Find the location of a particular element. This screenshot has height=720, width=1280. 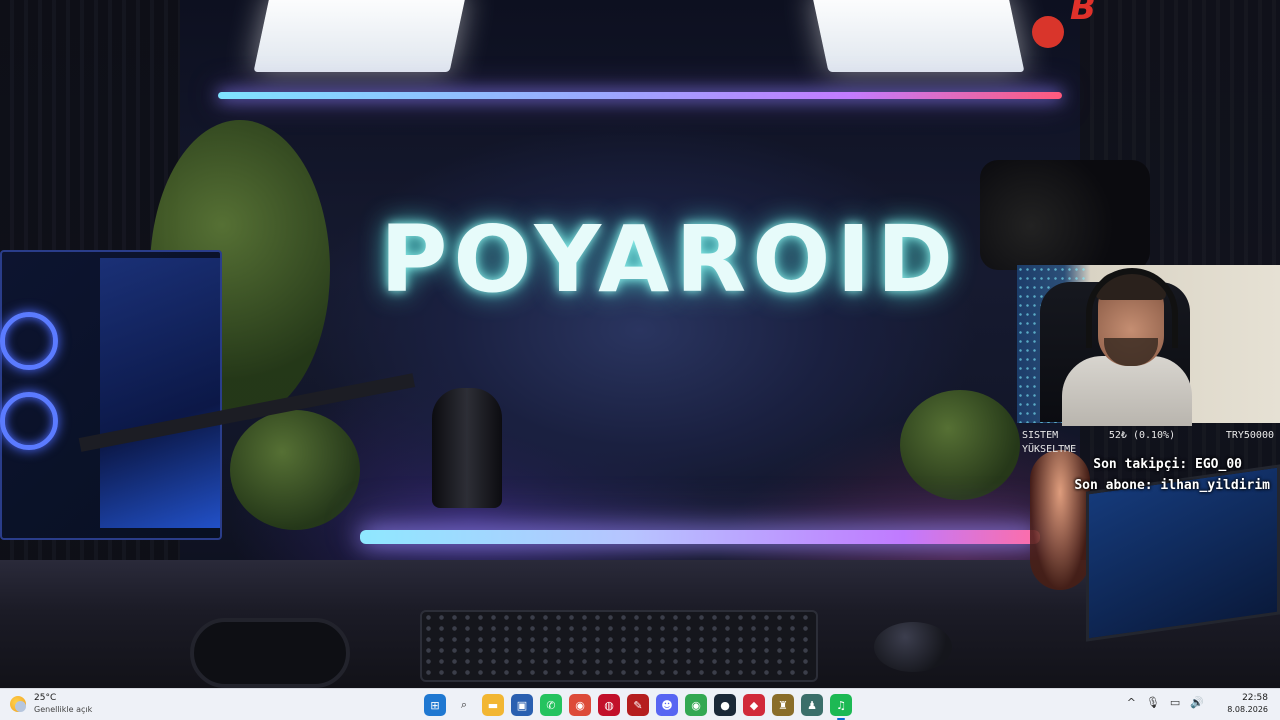

system-label: SISTEM is located at coordinates (1040, 435).